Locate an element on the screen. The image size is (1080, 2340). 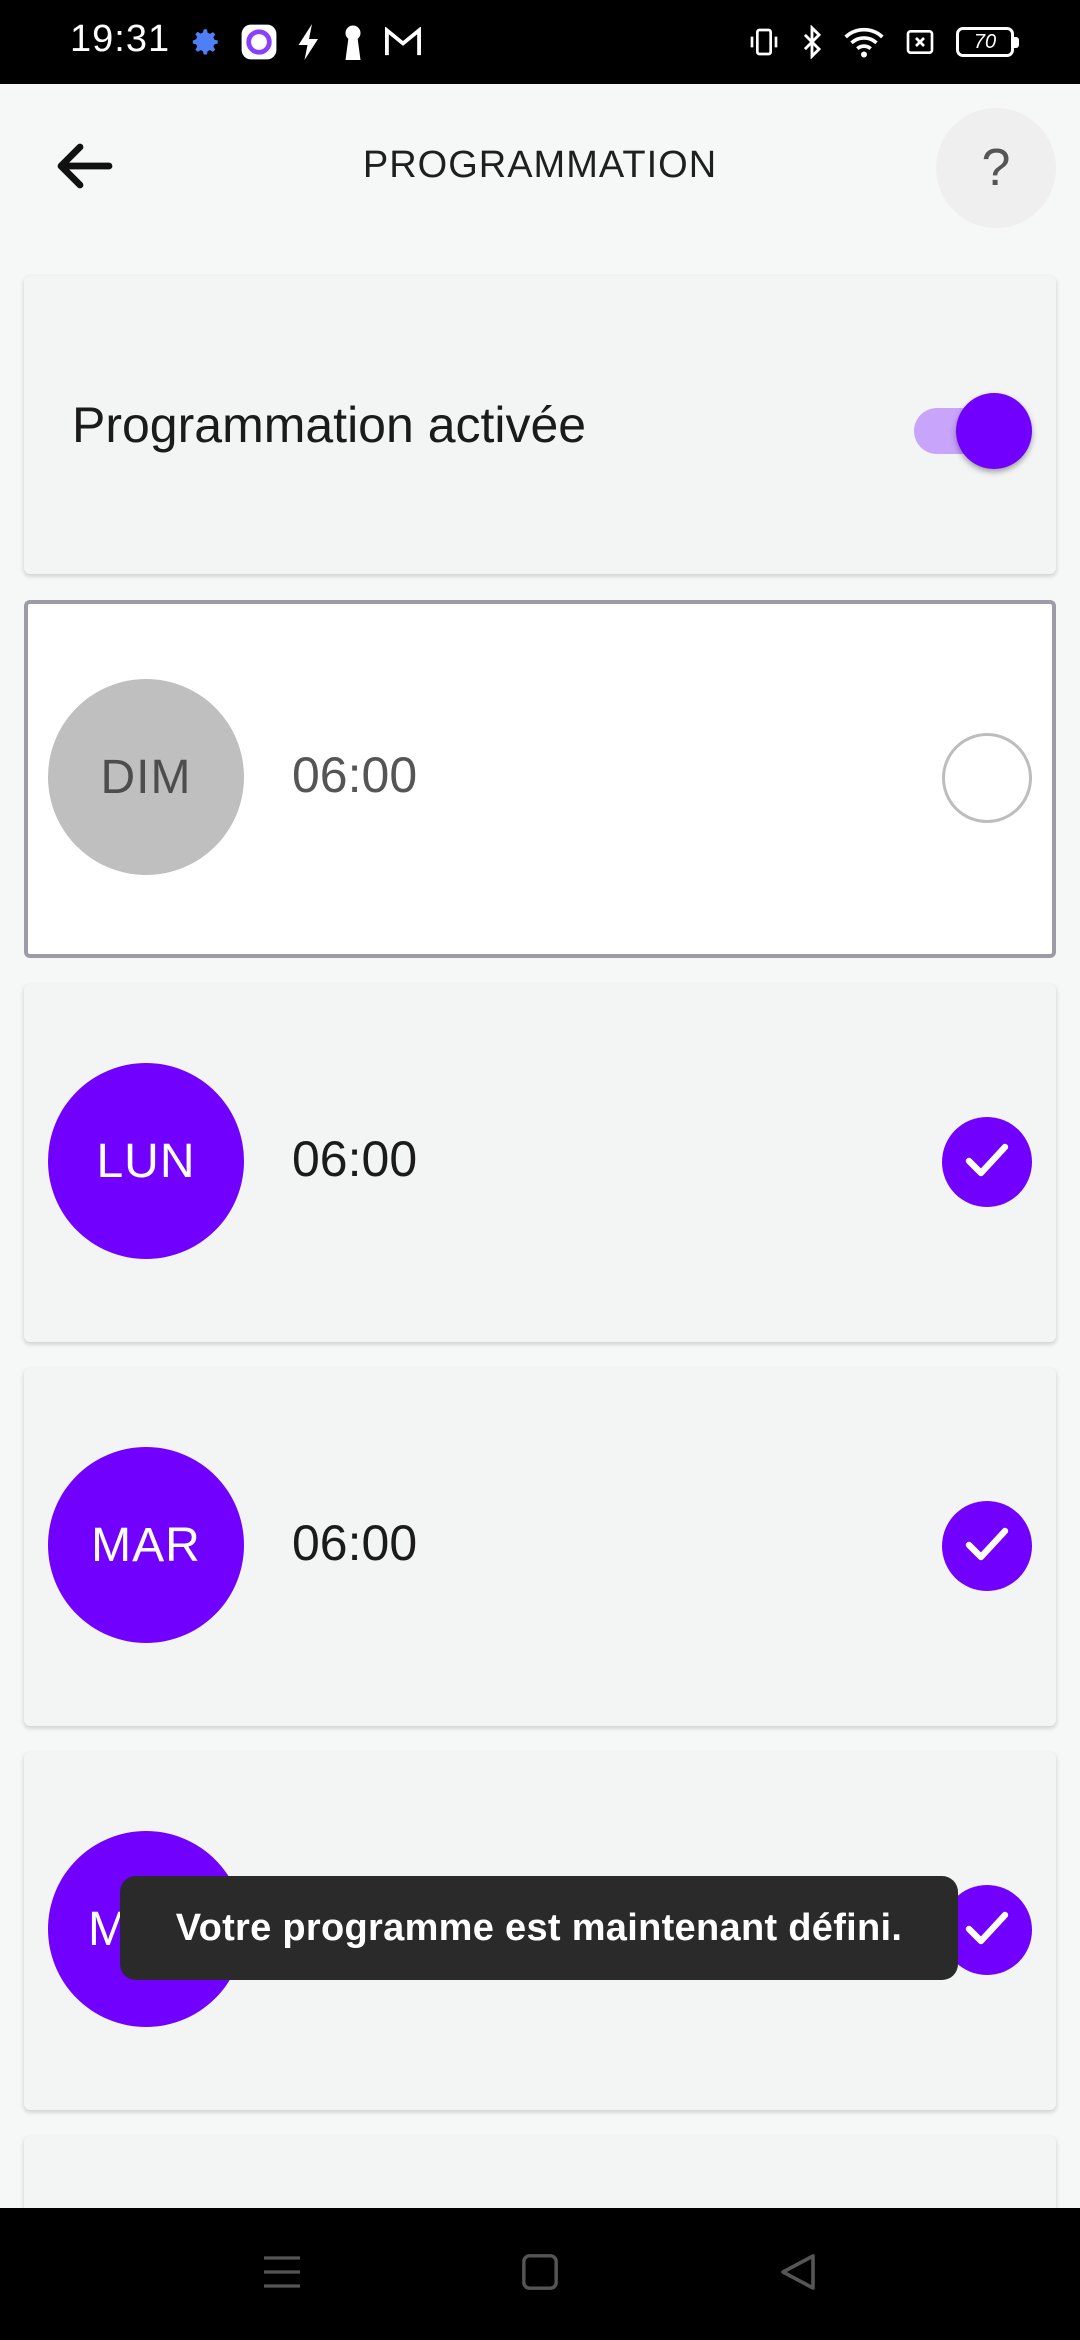
day-label: DIM is located at coordinates (146, 777).